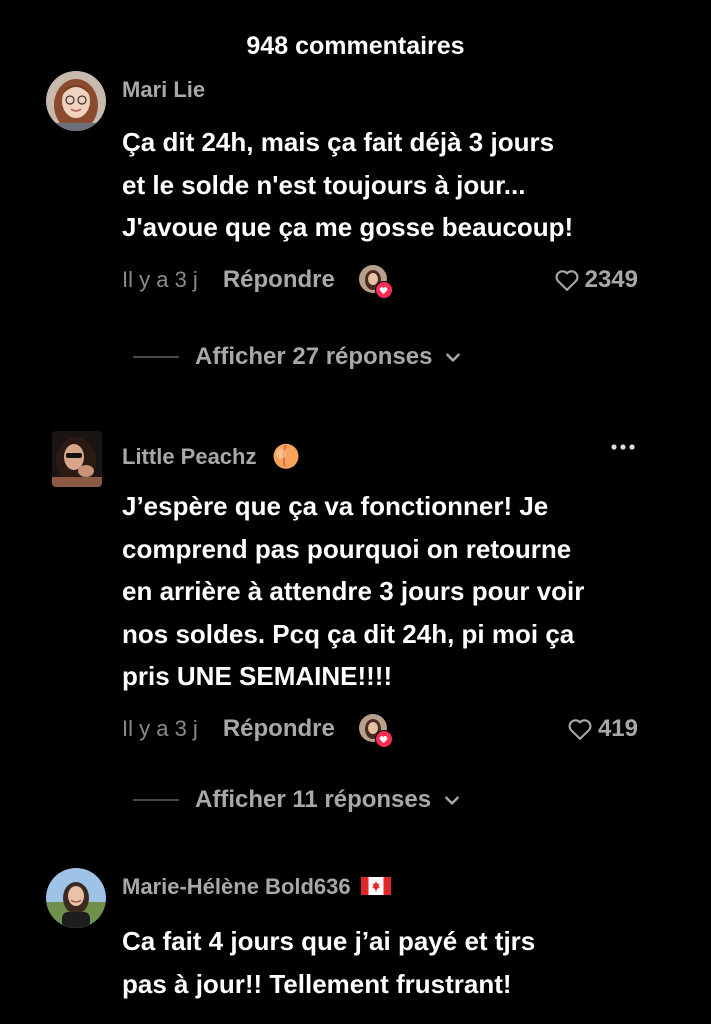  I want to click on username: Mari Lie, so click(163, 90).